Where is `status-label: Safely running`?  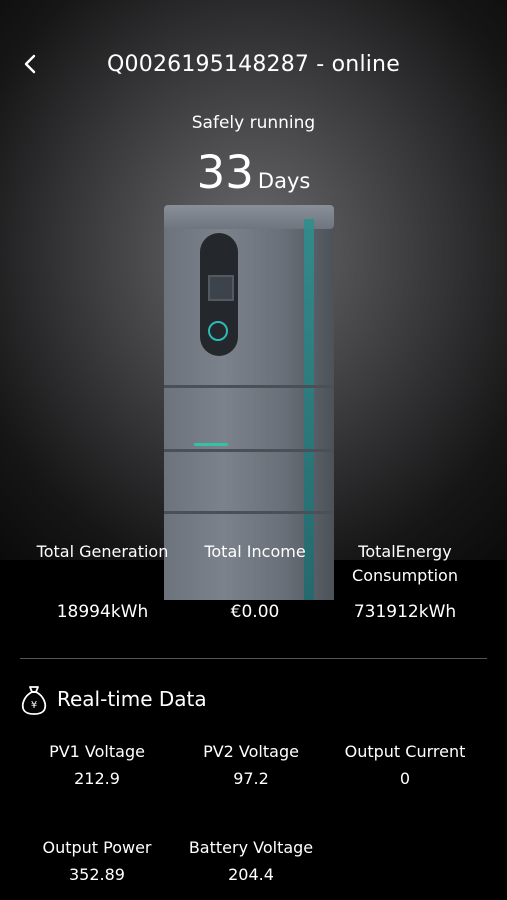 status-label: Safely running is located at coordinates (253, 123).